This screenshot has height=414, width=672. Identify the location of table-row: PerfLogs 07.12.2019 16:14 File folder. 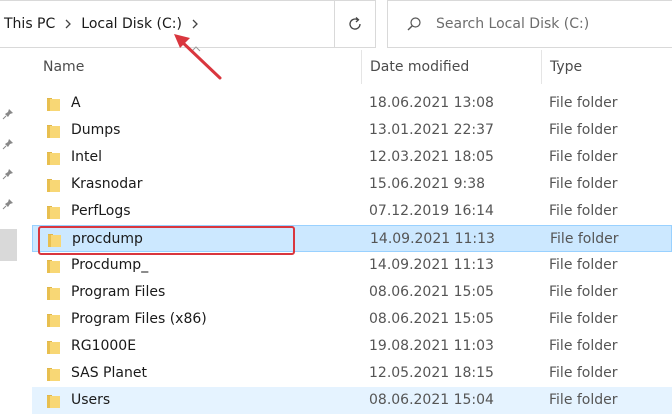
(352, 211).